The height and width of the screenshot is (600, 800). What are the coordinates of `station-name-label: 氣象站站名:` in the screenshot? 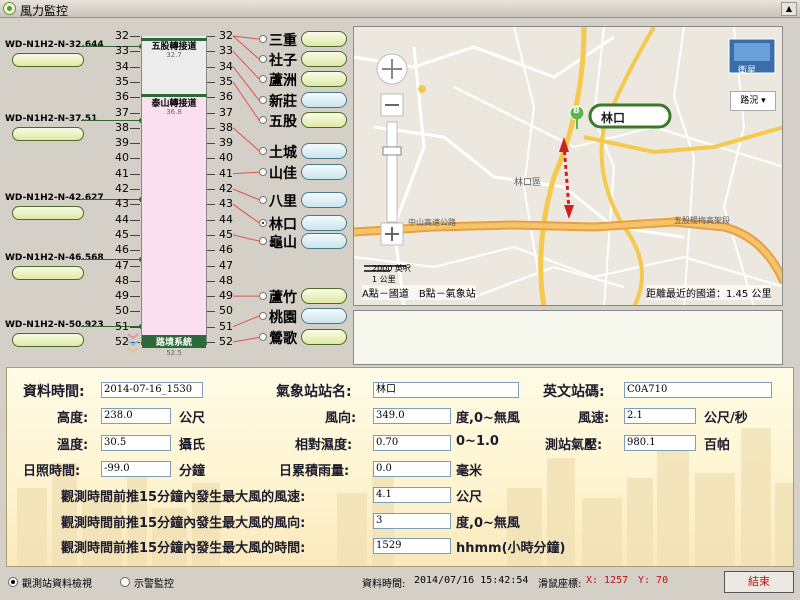 It's located at (314, 392).